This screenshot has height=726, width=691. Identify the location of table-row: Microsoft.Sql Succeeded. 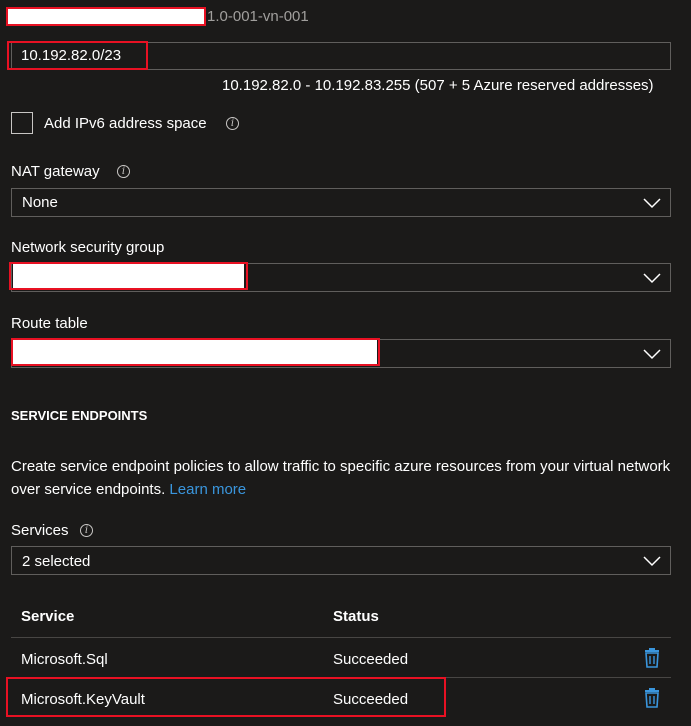
(341, 657).